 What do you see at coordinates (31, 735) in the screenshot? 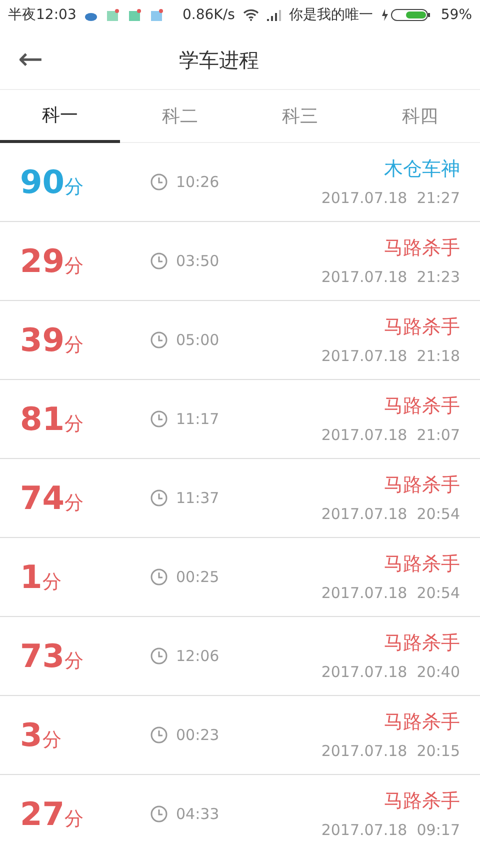
I see `score: 3` at bounding box center [31, 735].